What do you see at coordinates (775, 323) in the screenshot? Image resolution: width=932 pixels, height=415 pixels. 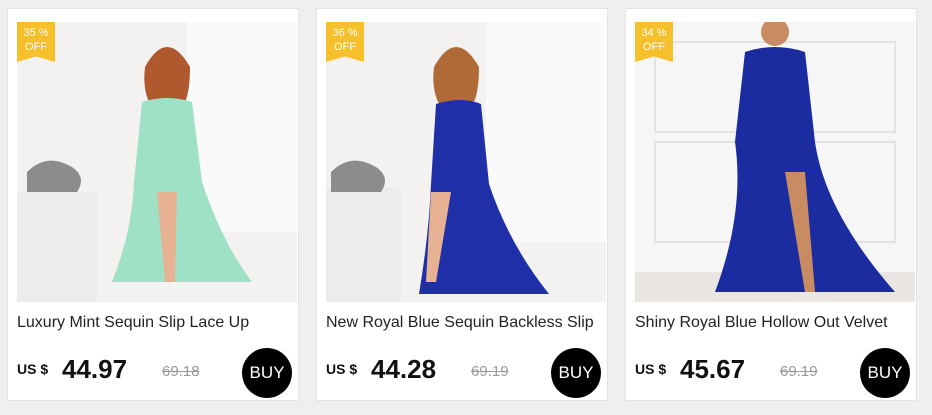 I see `product-title: Shiny Royal Blue Hollow Out Velvet` at bounding box center [775, 323].